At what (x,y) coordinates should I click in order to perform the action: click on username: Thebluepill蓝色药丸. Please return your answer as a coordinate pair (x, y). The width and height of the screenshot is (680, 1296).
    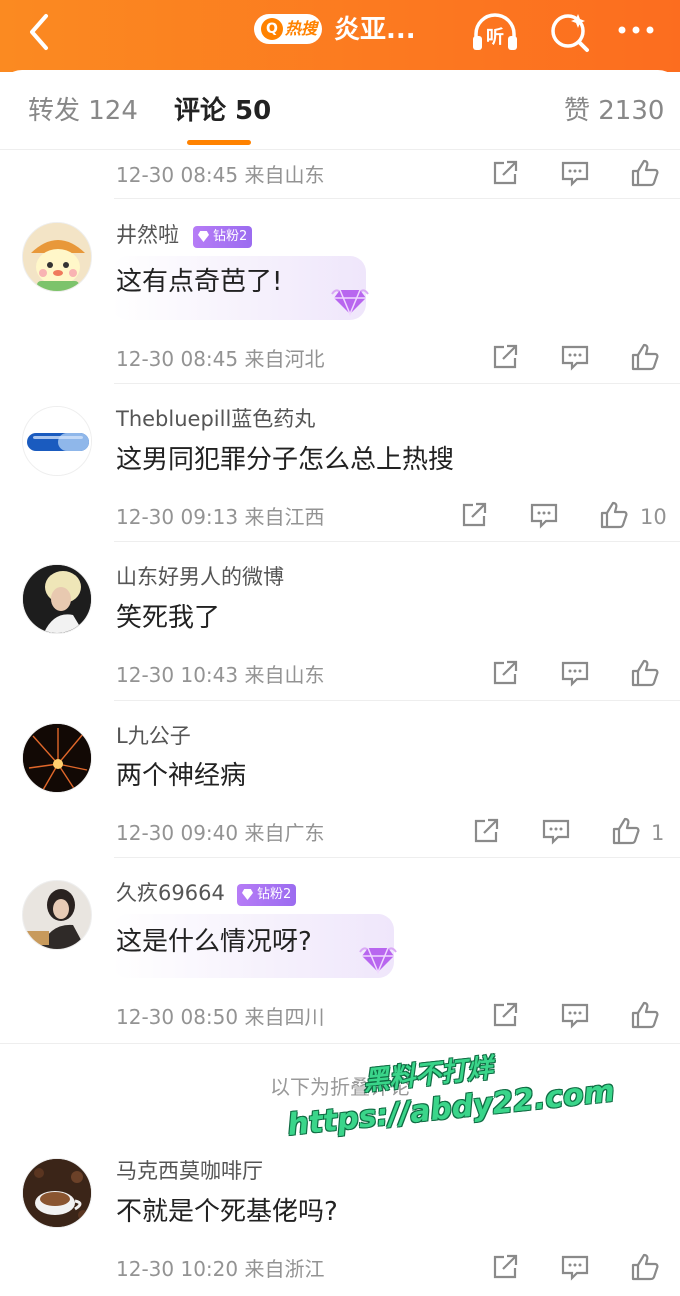
    Looking at the image, I should click on (215, 419).